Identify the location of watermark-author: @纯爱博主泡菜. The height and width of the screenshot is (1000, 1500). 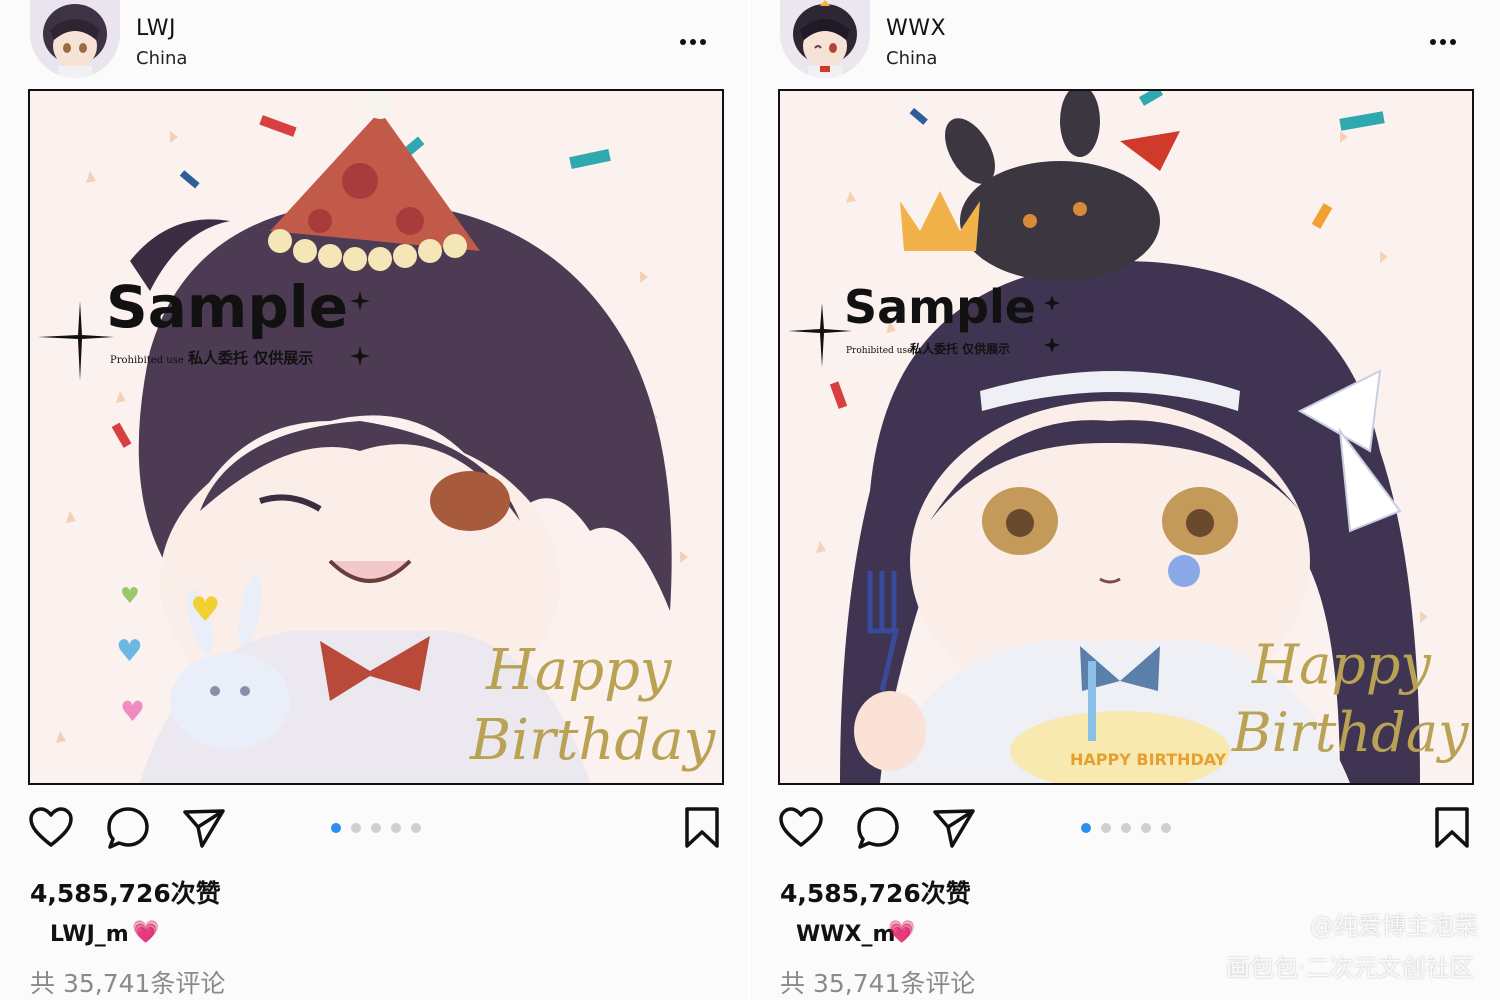
(1394, 926).